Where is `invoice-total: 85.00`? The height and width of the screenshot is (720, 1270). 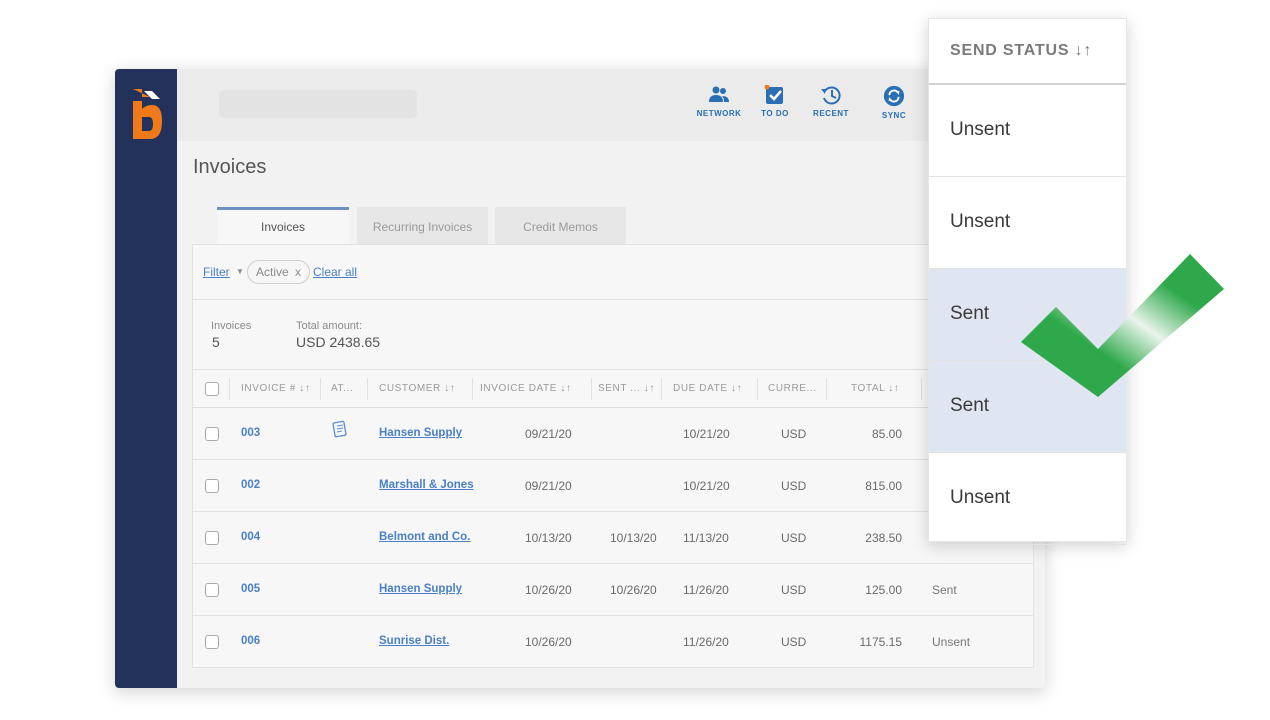 invoice-total: 85.00 is located at coordinates (886, 434).